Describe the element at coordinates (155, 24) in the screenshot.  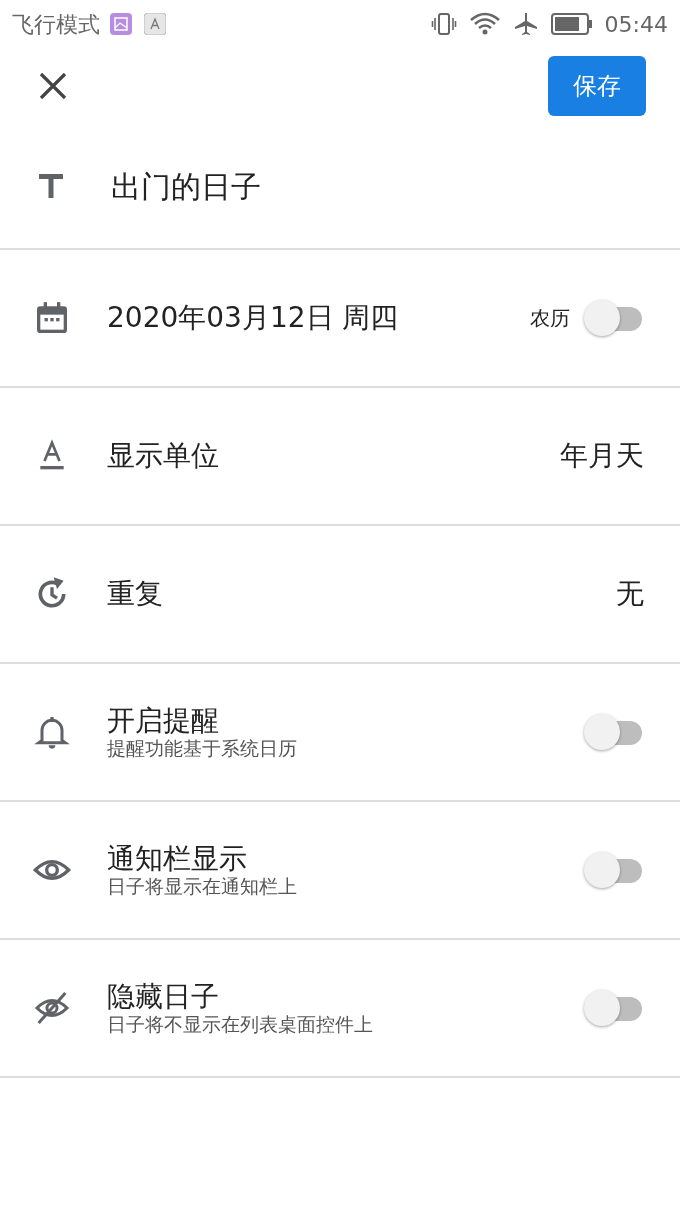
I see `keyboard-notification-icon` at that location.